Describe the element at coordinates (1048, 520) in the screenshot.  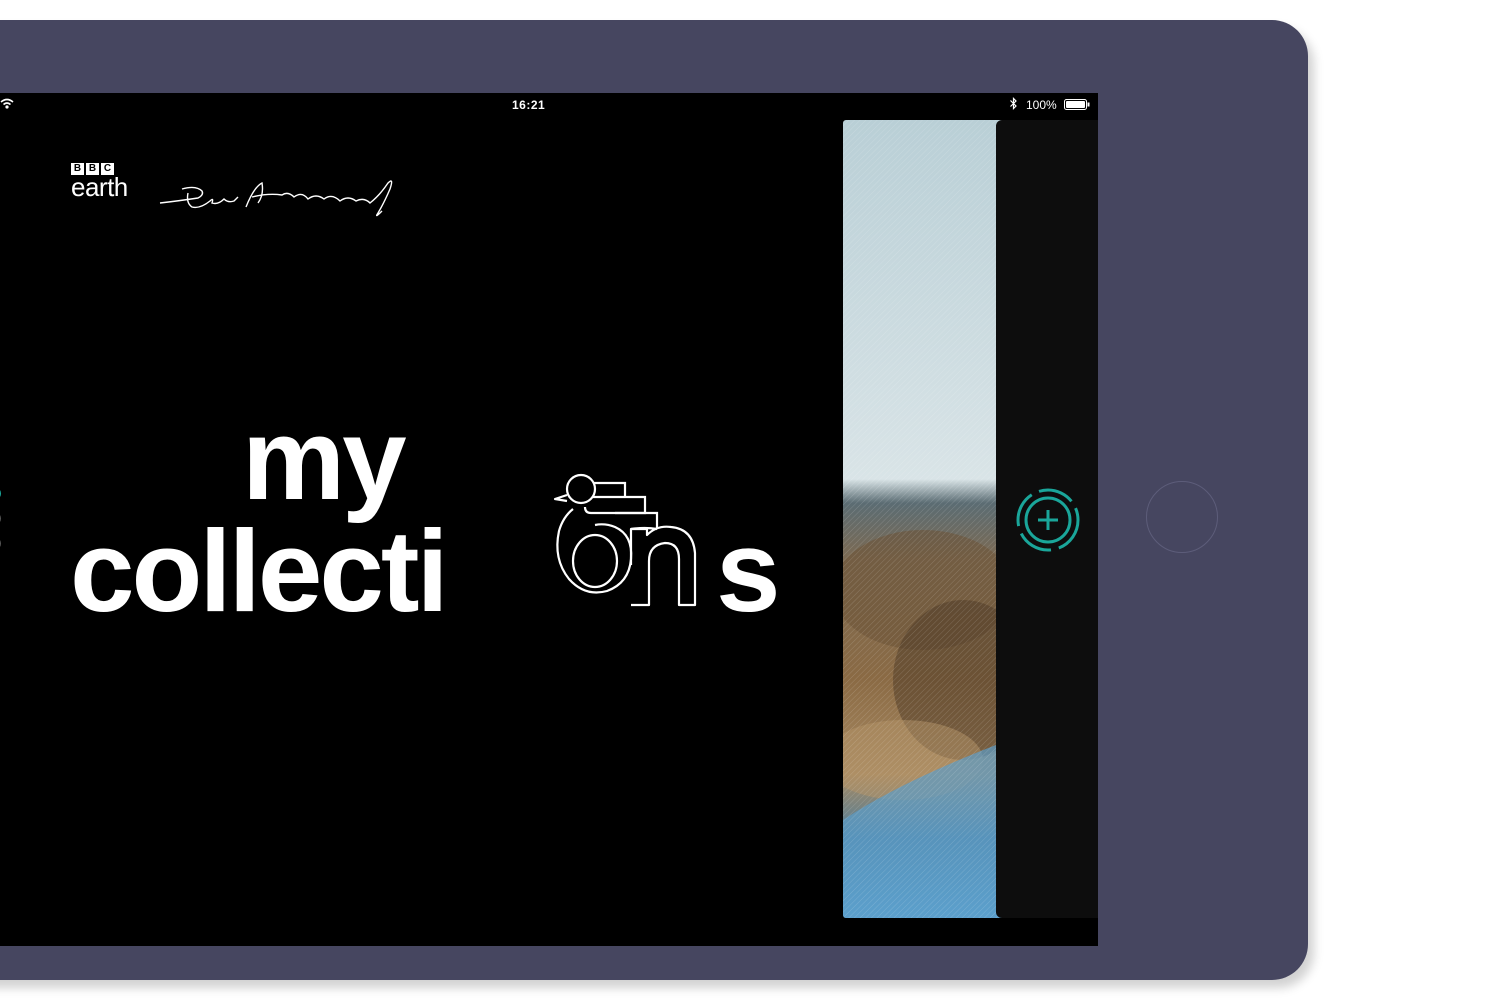
I see `add-circle-icon` at that location.